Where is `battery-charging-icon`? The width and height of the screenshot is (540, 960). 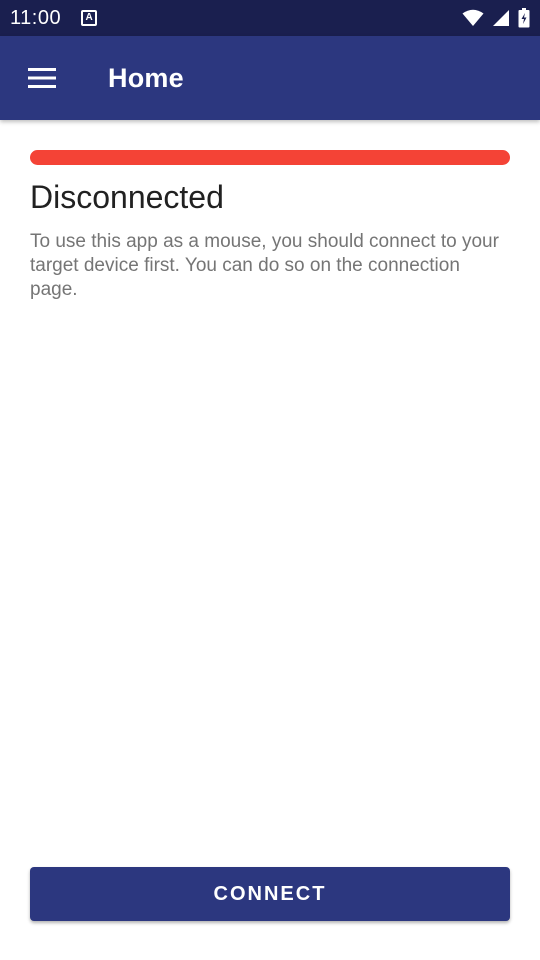
battery-charging-icon is located at coordinates (524, 18).